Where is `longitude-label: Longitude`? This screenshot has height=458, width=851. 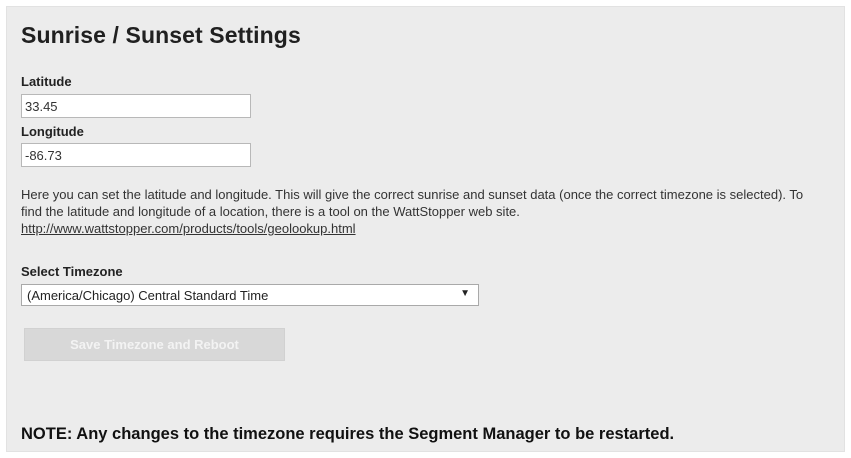
longitude-label: Longitude is located at coordinates (52, 131).